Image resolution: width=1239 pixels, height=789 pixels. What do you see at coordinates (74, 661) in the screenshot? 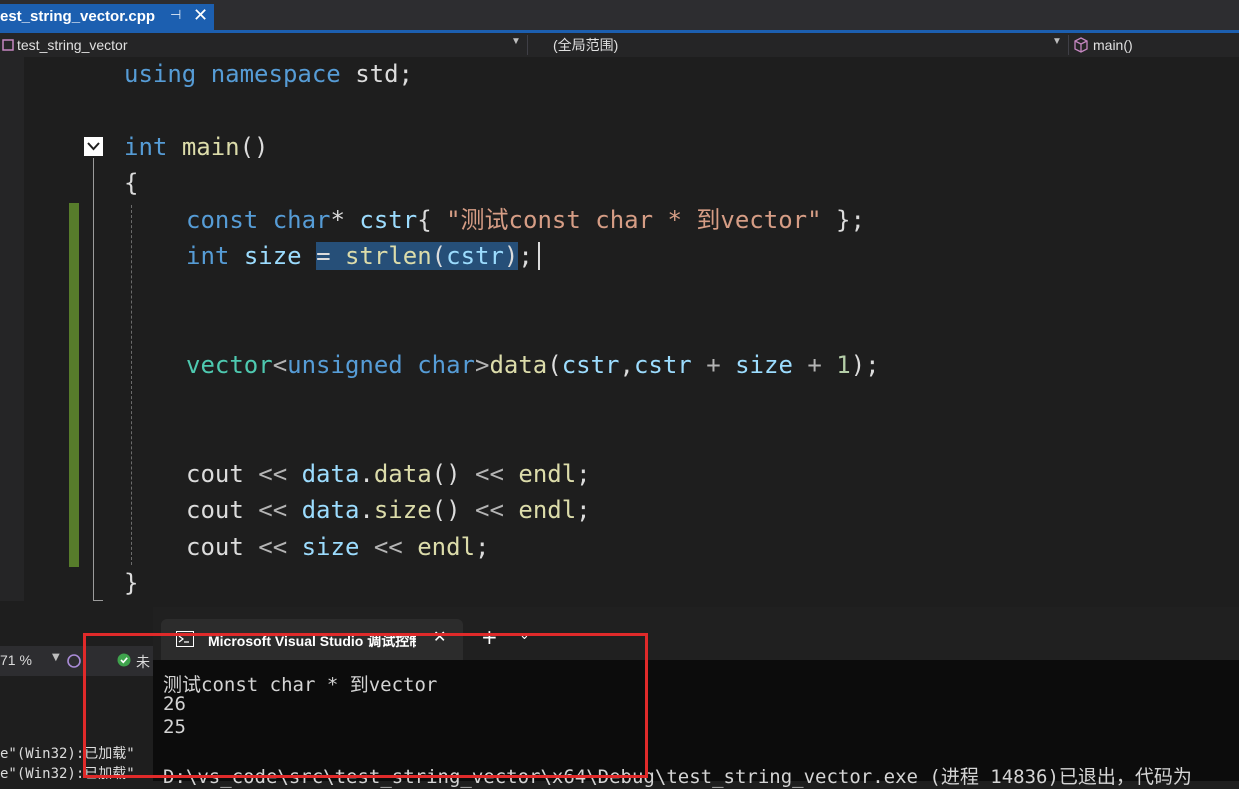
I see `branch-icon` at bounding box center [74, 661].